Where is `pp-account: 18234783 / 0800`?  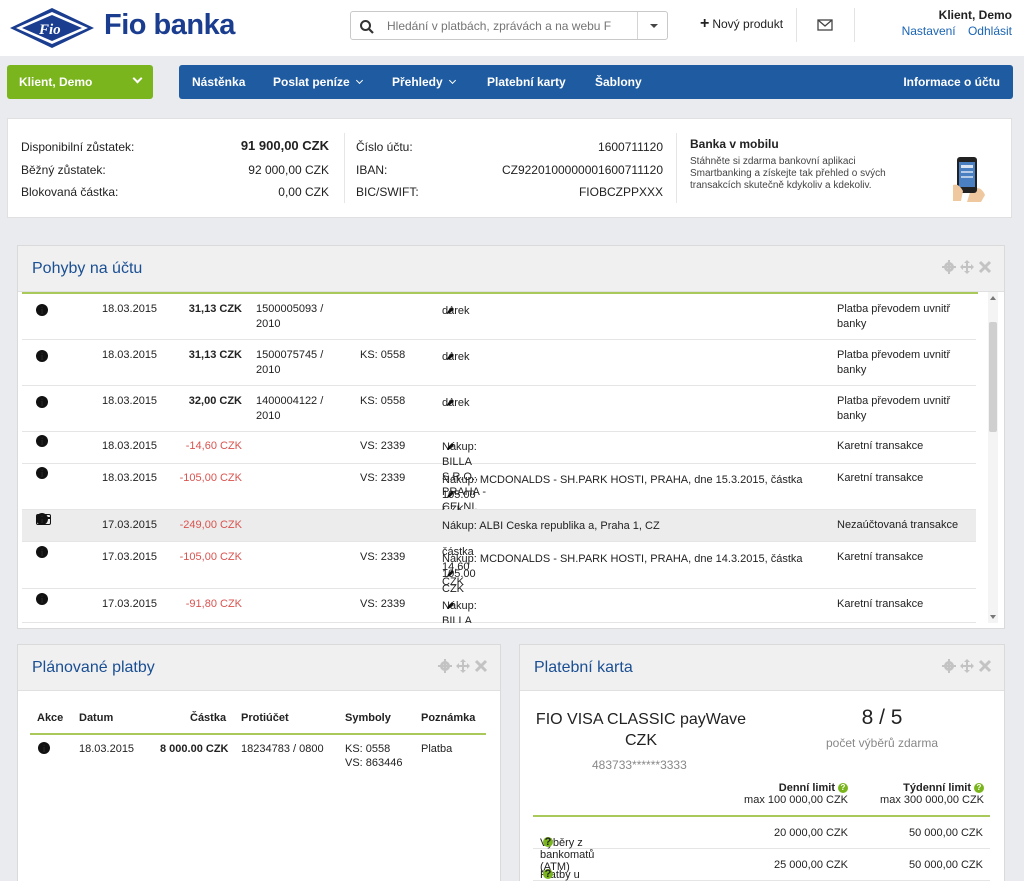 pp-account: 18234783 / 0800 is located at coordinates (282, 749).